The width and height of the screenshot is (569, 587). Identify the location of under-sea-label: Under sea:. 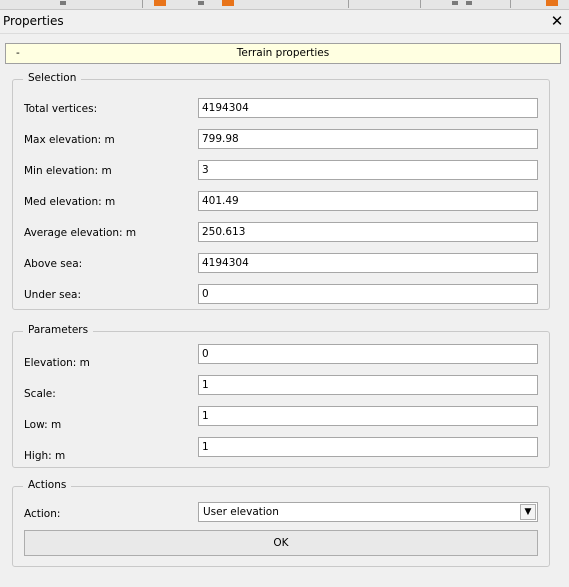
(53, 295).